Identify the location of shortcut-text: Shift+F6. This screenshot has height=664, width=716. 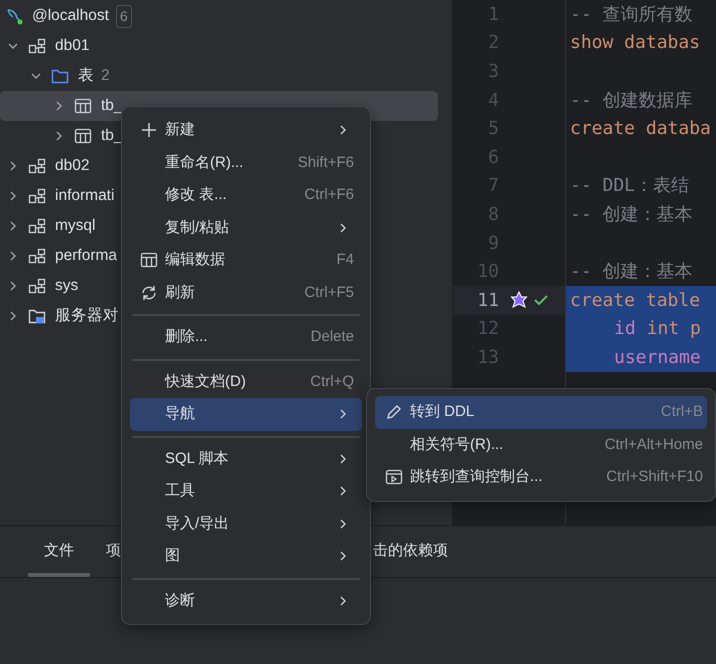
(326, 162).